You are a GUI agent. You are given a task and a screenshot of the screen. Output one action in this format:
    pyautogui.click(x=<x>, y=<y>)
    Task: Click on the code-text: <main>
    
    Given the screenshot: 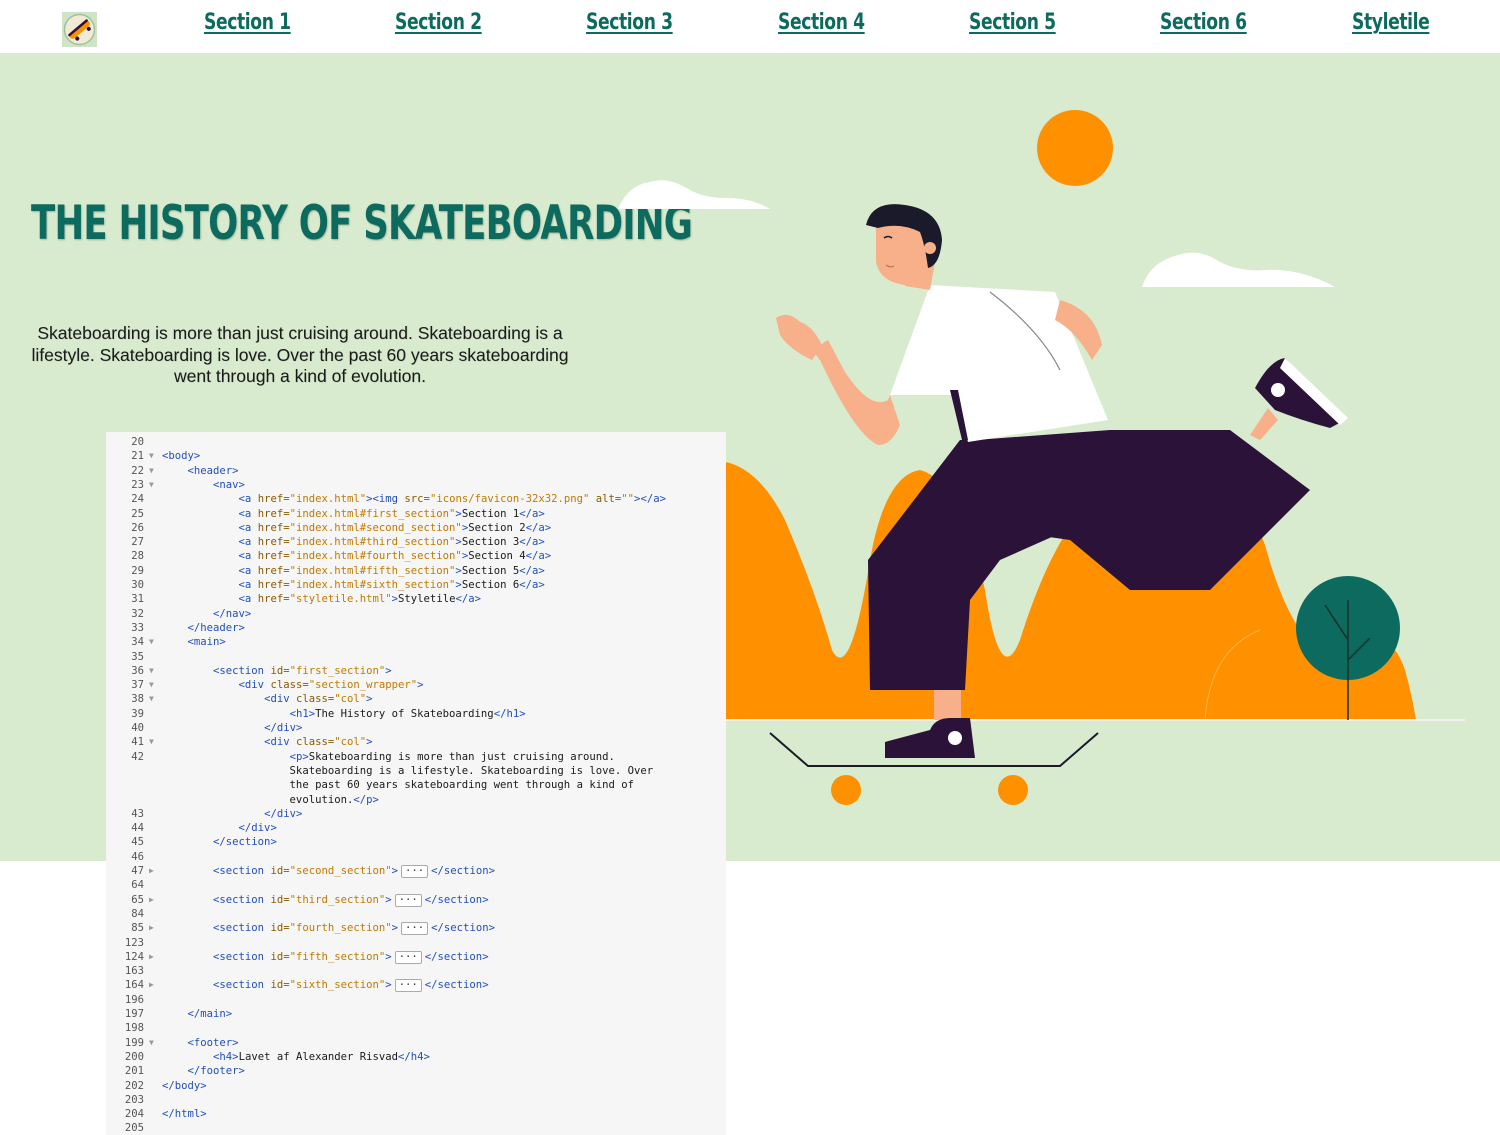 What is the action you would take?
    pyautogui.click(x=206, y=642)
    